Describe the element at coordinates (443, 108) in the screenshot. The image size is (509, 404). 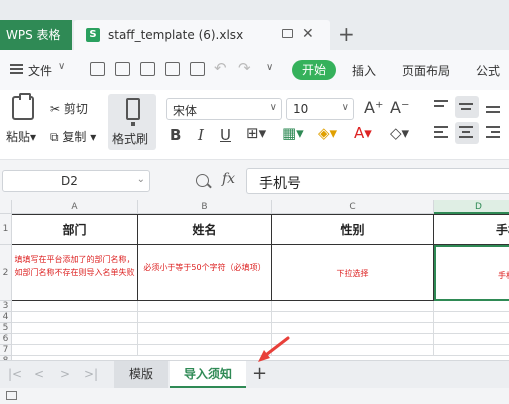
I see `align-top-icon` at that location.